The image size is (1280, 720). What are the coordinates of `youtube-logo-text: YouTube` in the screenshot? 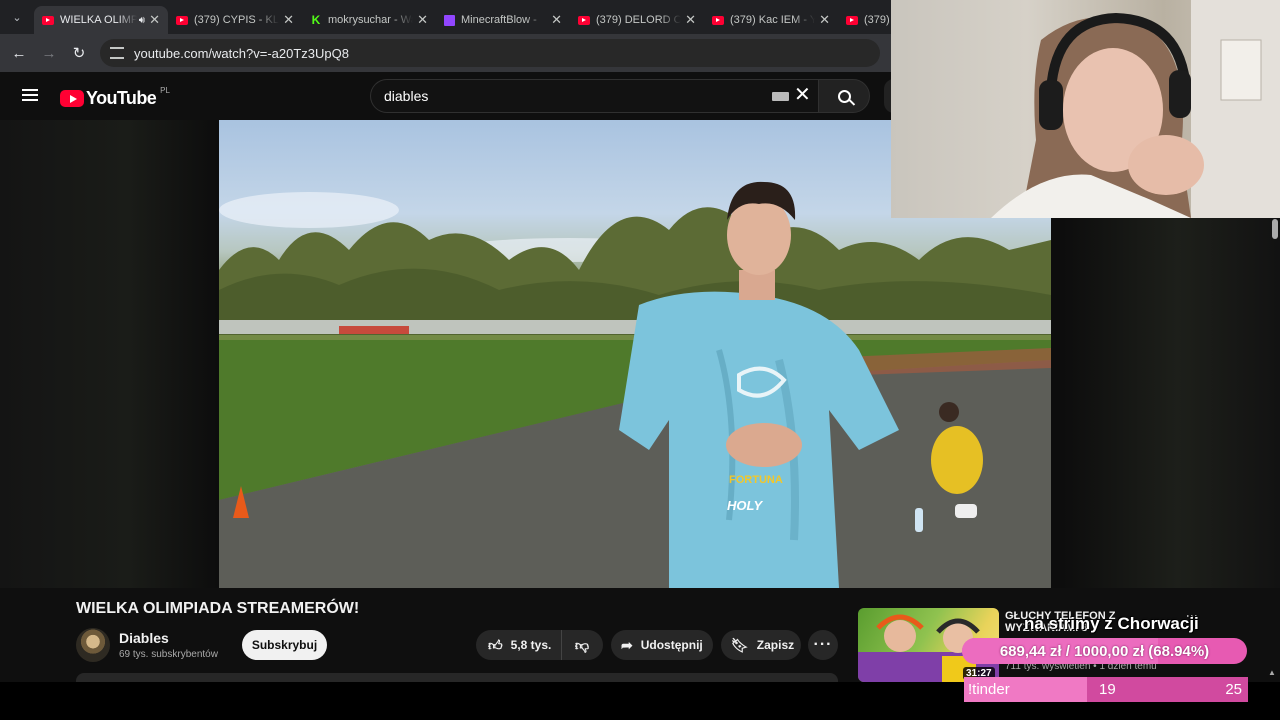 It's located at (121, 98).